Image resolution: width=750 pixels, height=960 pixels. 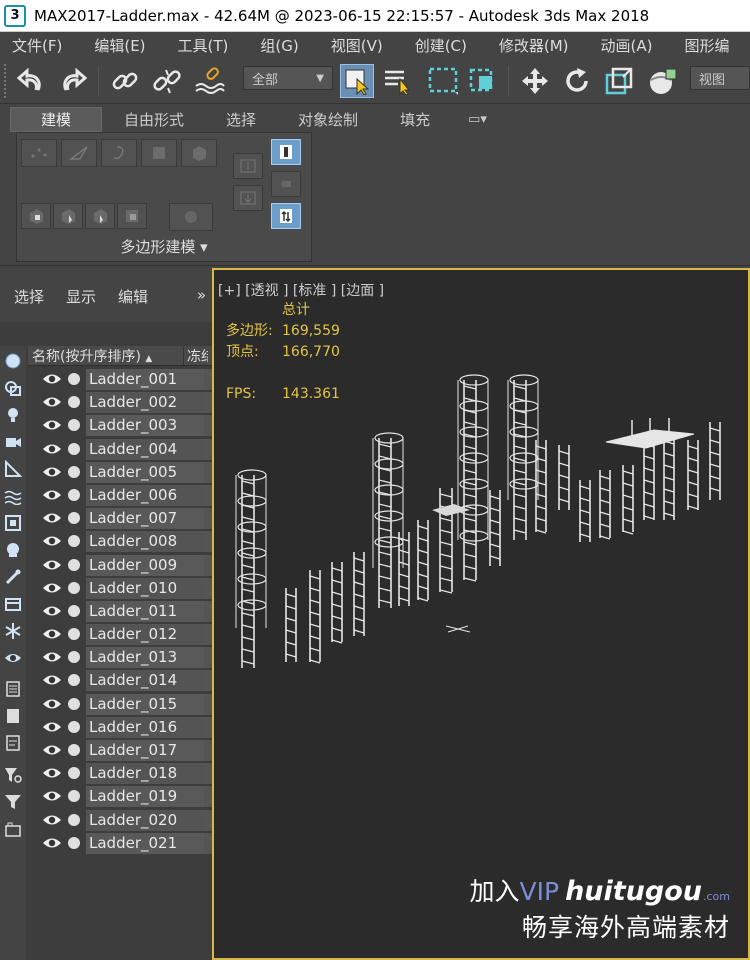 What do you see at coordinates (145, 774) in the screenshot?
I see `object-name: Ladder_018` at bounding box center [145, 774].